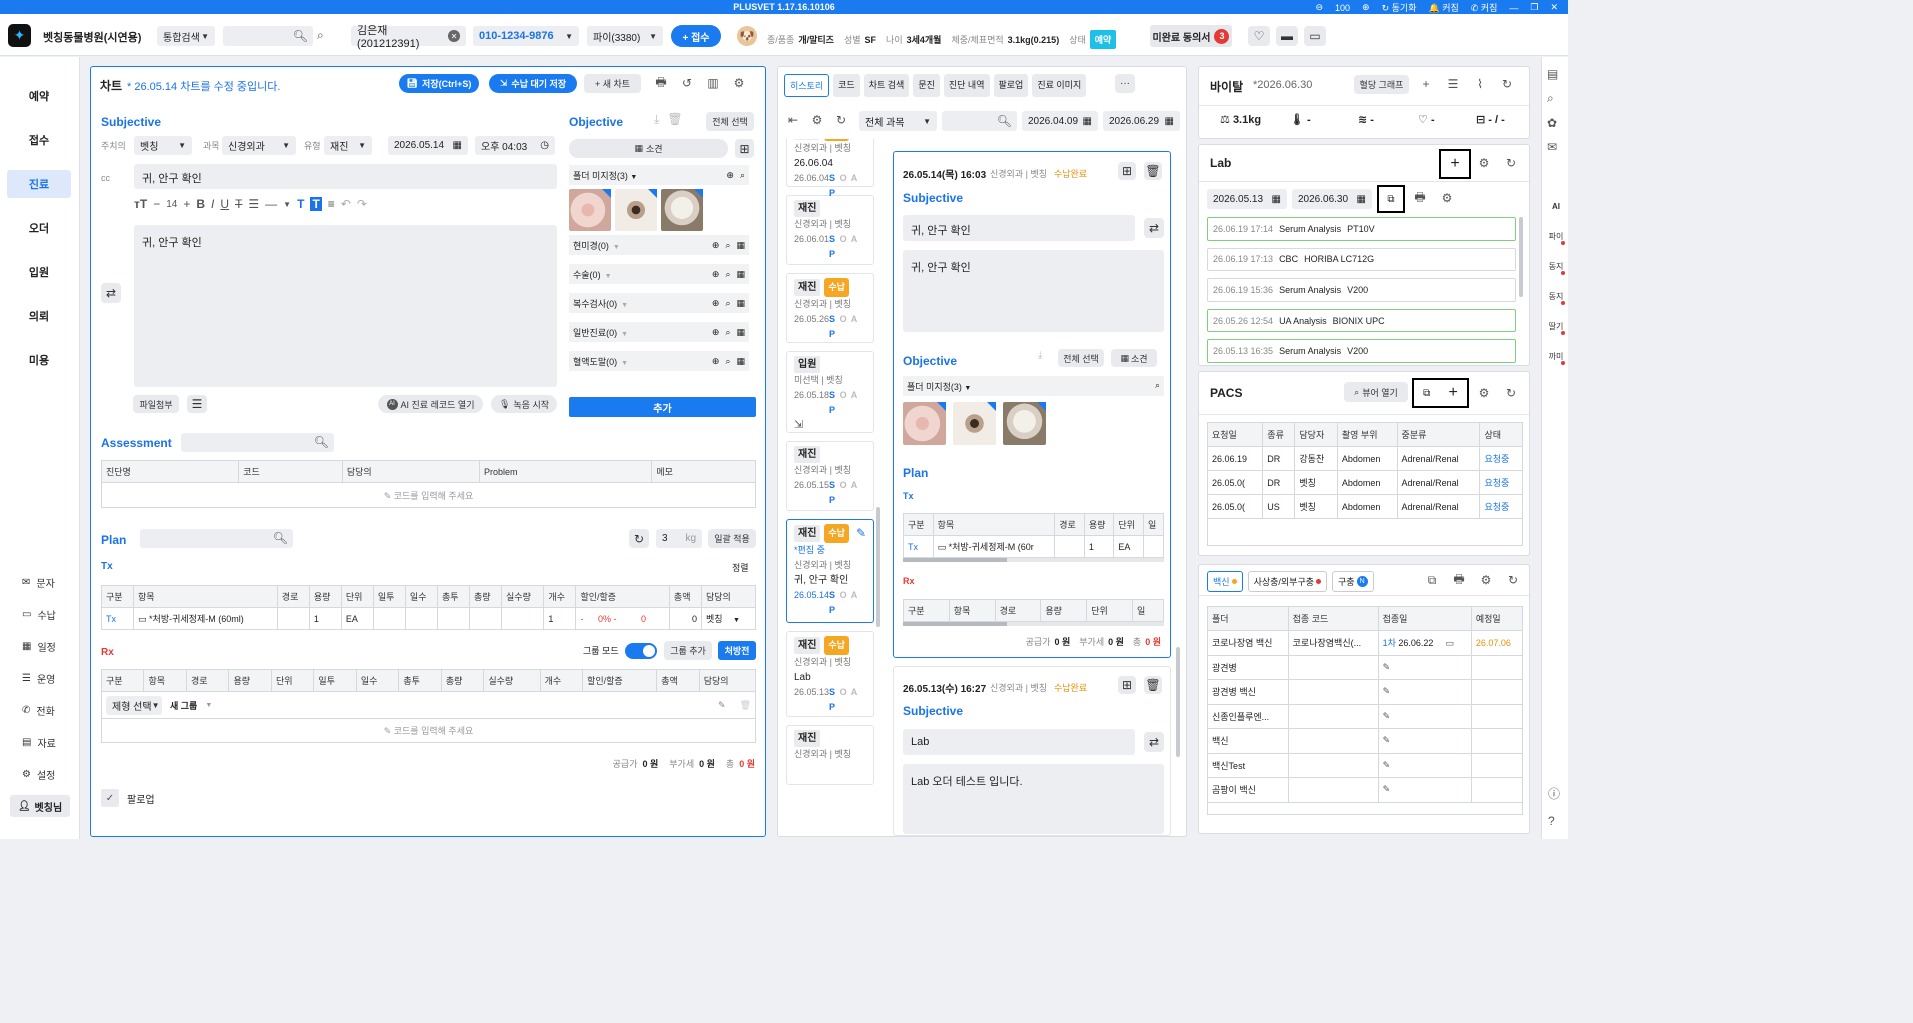 Image resolution: width=1913 pixels, height=1023 pixels. I want to click on hr-vital: ♡ -, so click(1447, 119).